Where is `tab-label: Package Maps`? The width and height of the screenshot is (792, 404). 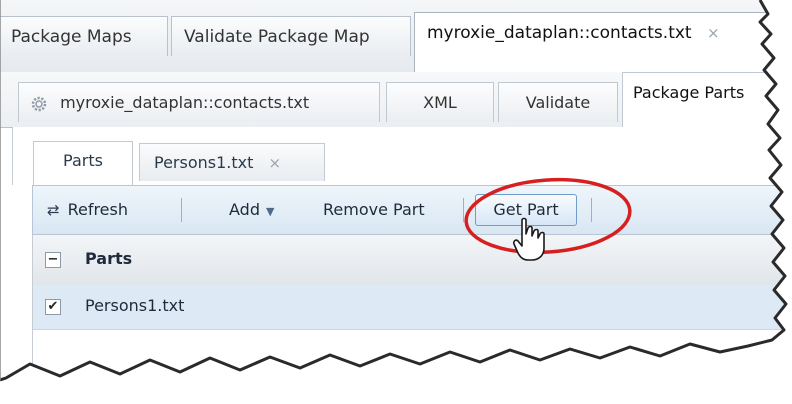 tab-label: Package Maps is located at coordinates (71, 37).